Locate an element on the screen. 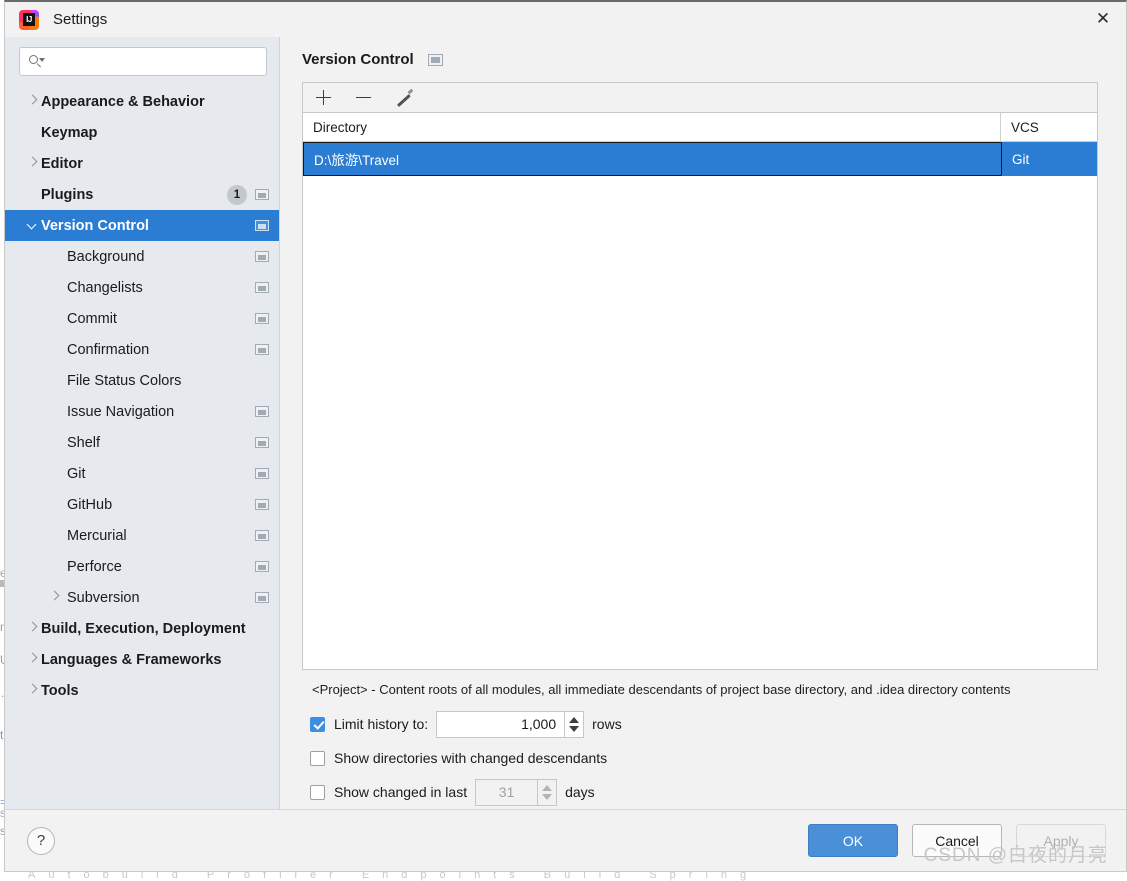 The width and height of the screenshot is (1127, 881). sidebar-item-editor: Editor is located at coordinates (142, 163).